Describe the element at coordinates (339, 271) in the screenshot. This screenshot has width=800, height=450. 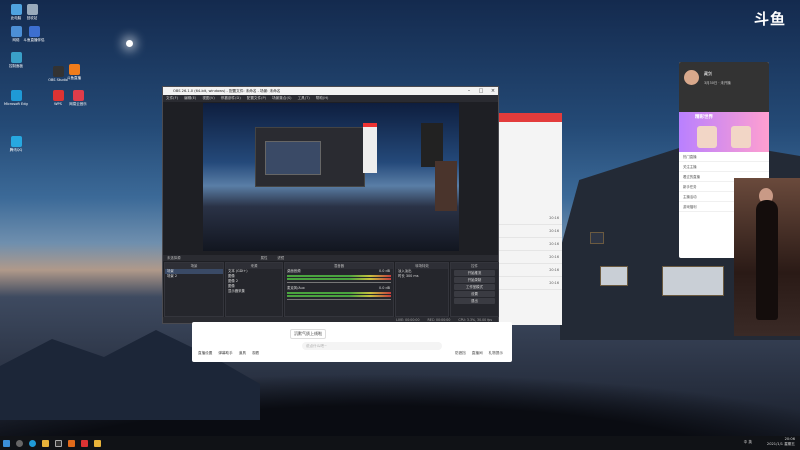
I see `mixer-channel: 桌面音频 0.0 dB` at that location.